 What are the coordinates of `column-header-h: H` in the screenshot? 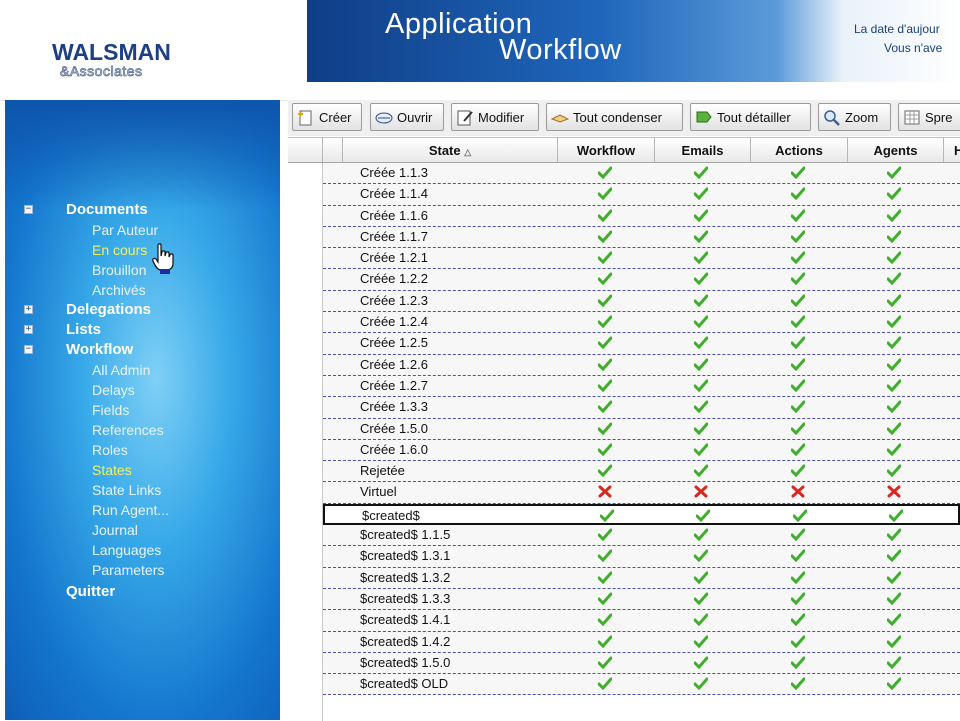 It's located at (951, 150).